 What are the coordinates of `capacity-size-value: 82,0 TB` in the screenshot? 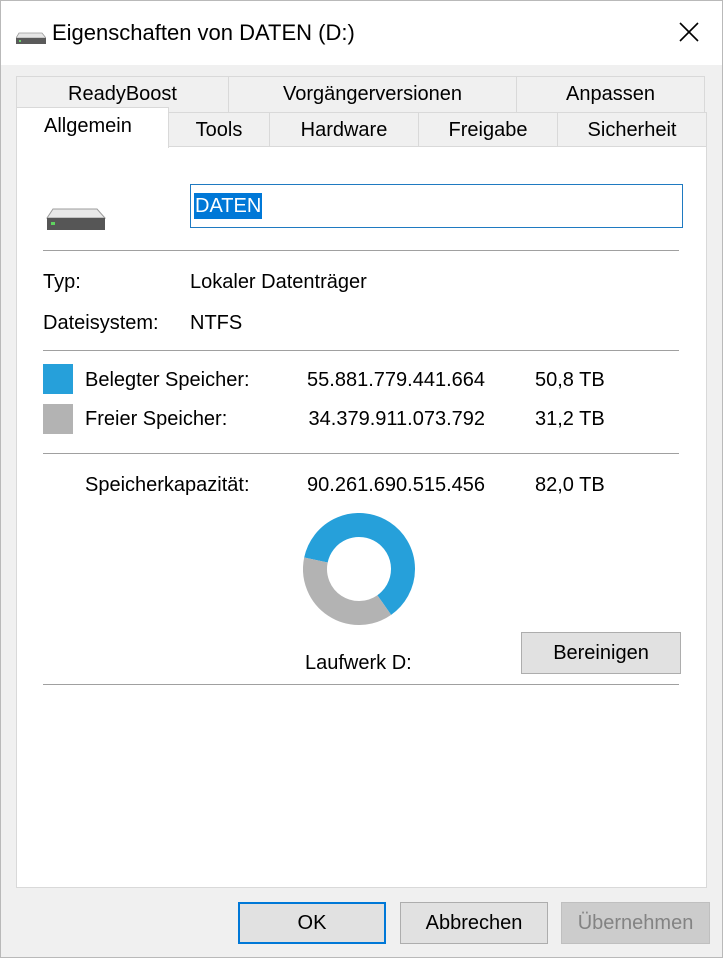 It's located at (570, 485).